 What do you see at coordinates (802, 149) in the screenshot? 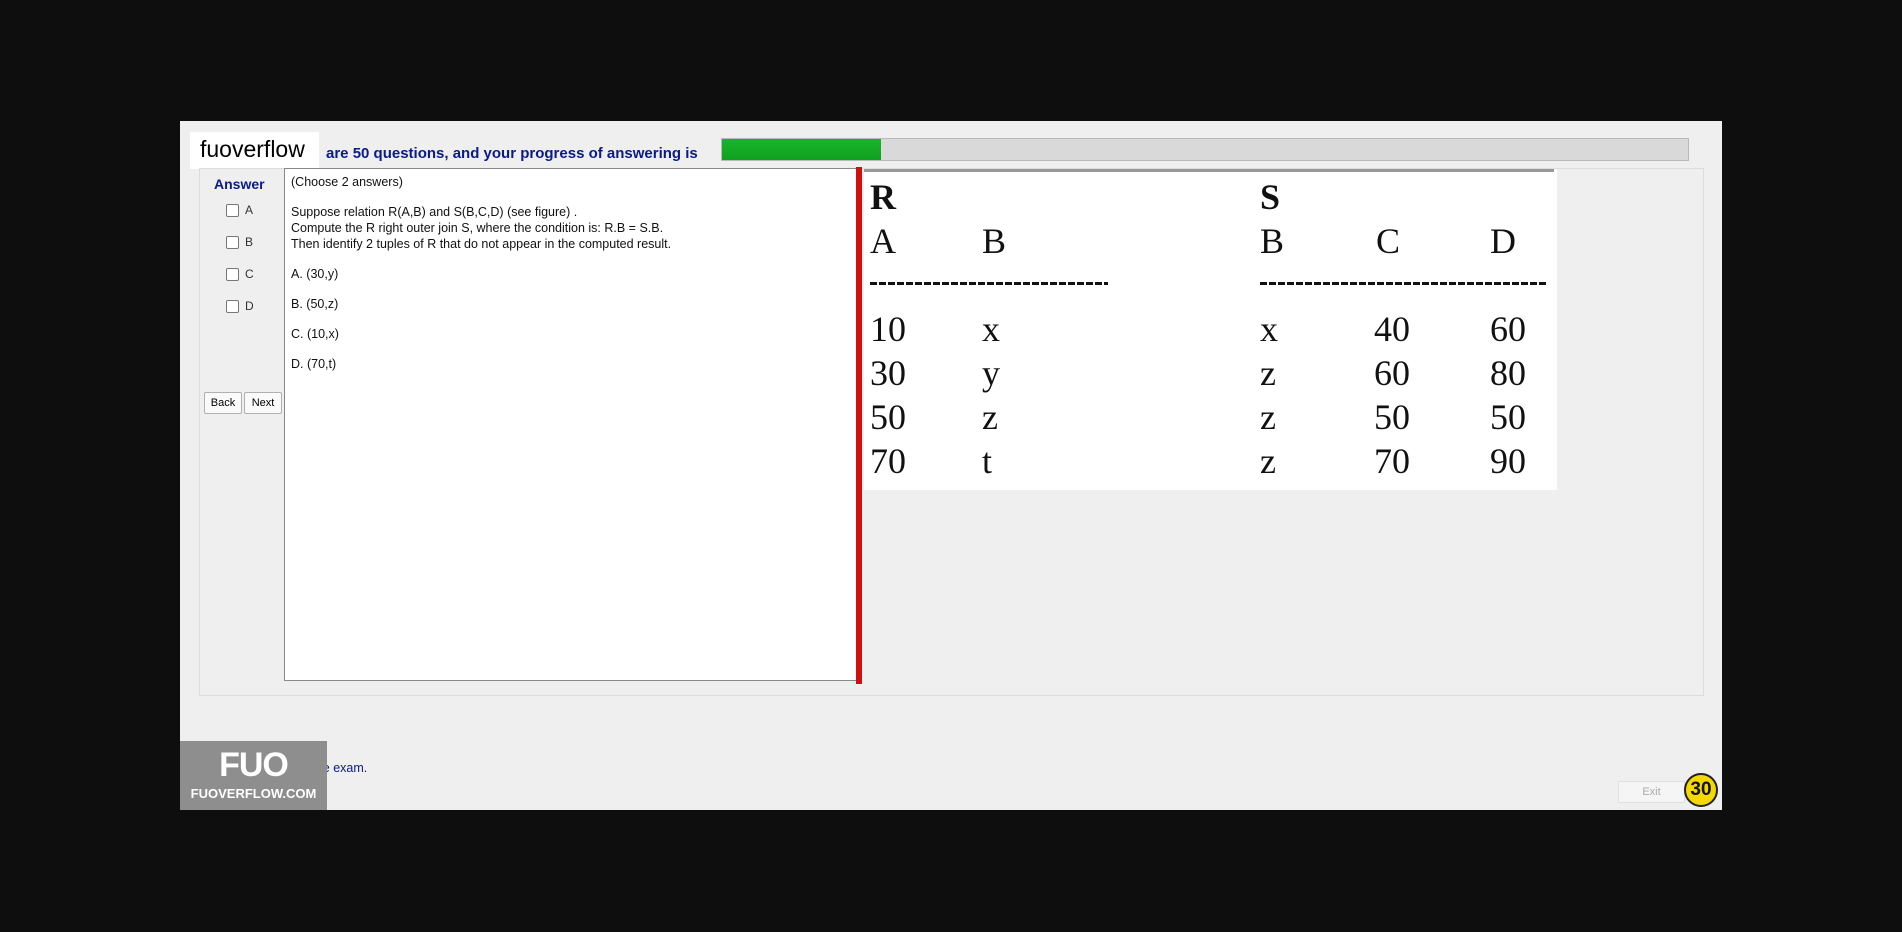
I see `progress-fill` at bounding box center [802, 149].